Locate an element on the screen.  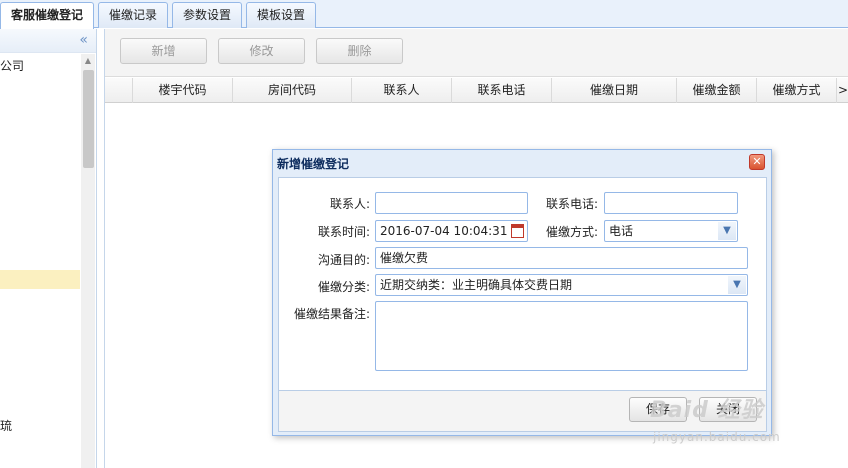
delete-button: 删除 is located at coordinates (359, 51).